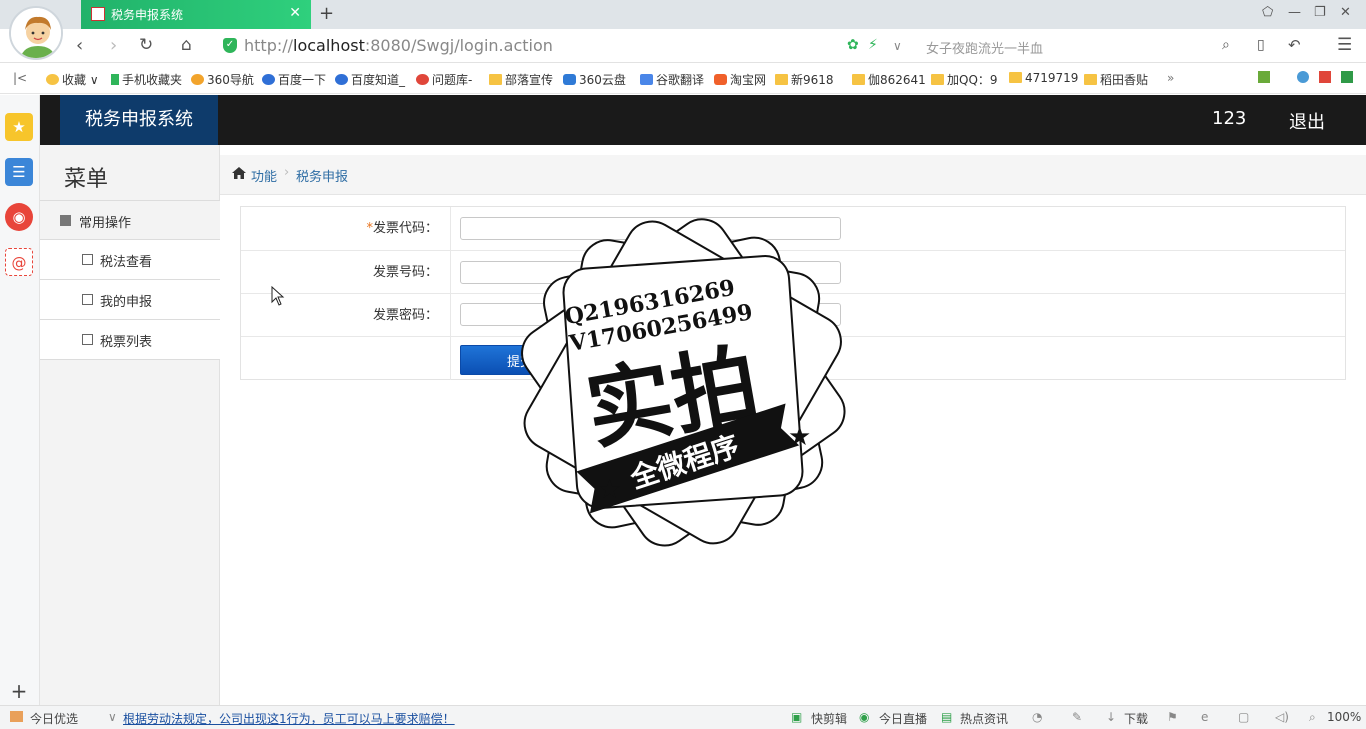 This screenshot has height=729, width=1366. I want to click on menu-label: 税法查看, so click(126, 262).